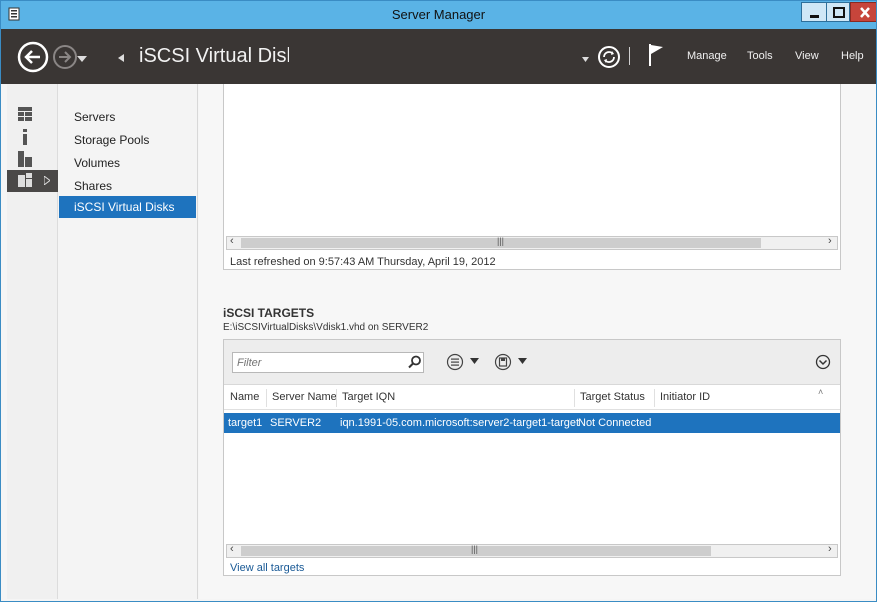 This screenshot has width=877, height=602. Describe the element at coordinates (522, 361) in the screenshot. I see `save-query-dropdown-icon` at that location.